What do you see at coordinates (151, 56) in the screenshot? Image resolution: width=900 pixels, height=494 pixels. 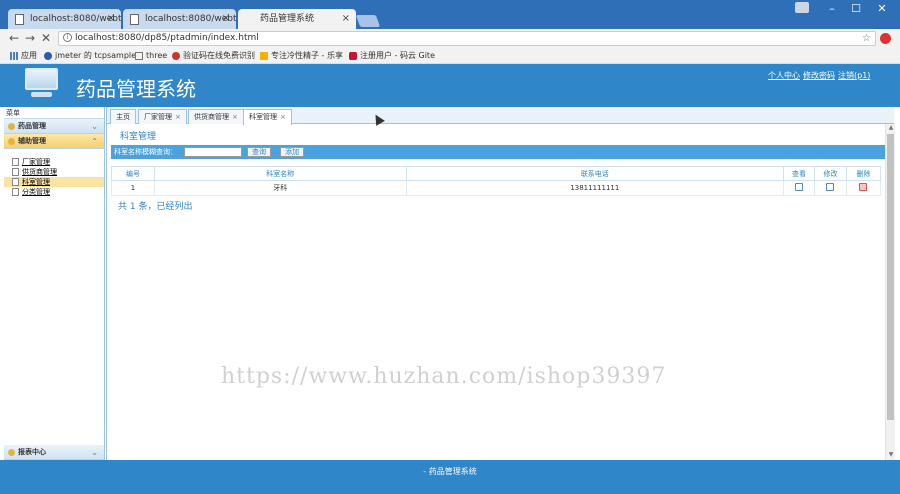 I see `bookmark-three: three` at bounding box center [151, 56].